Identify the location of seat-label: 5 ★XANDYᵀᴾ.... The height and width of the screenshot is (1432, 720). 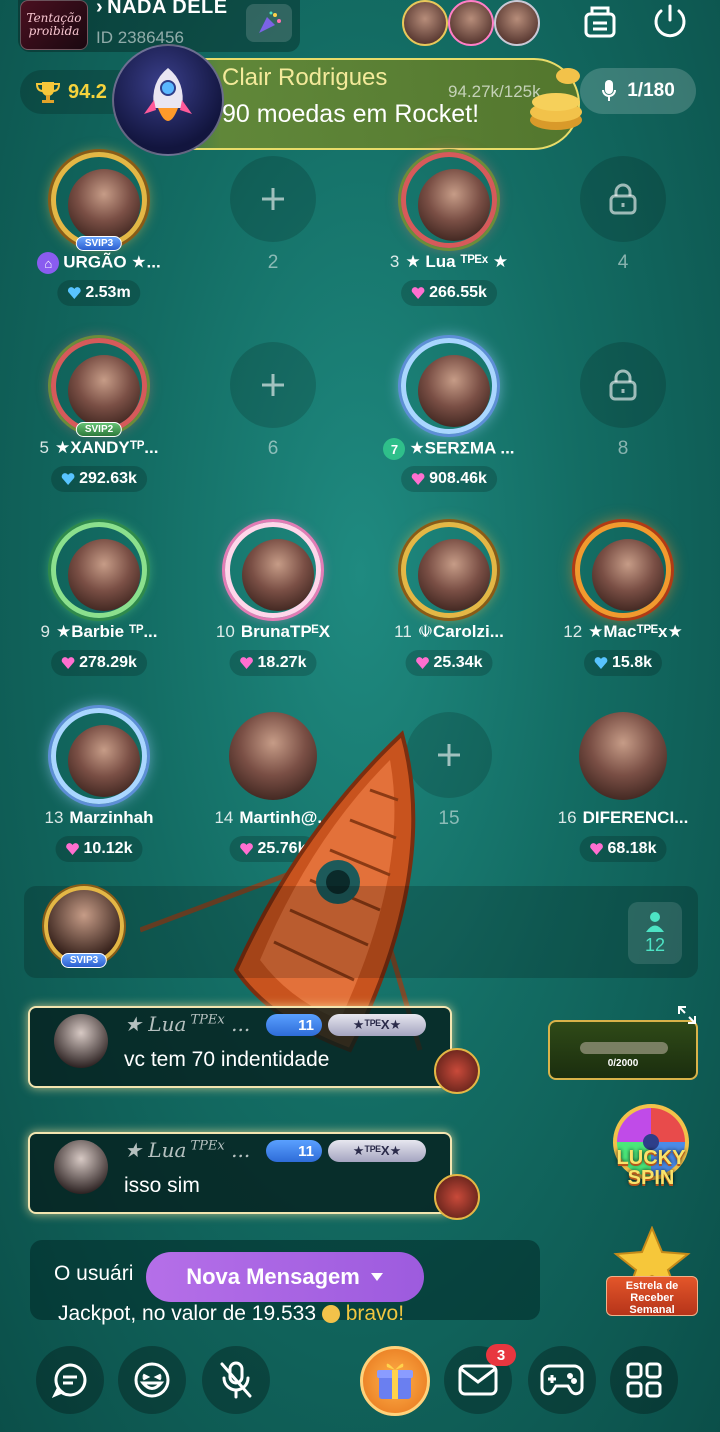
(99, 448).